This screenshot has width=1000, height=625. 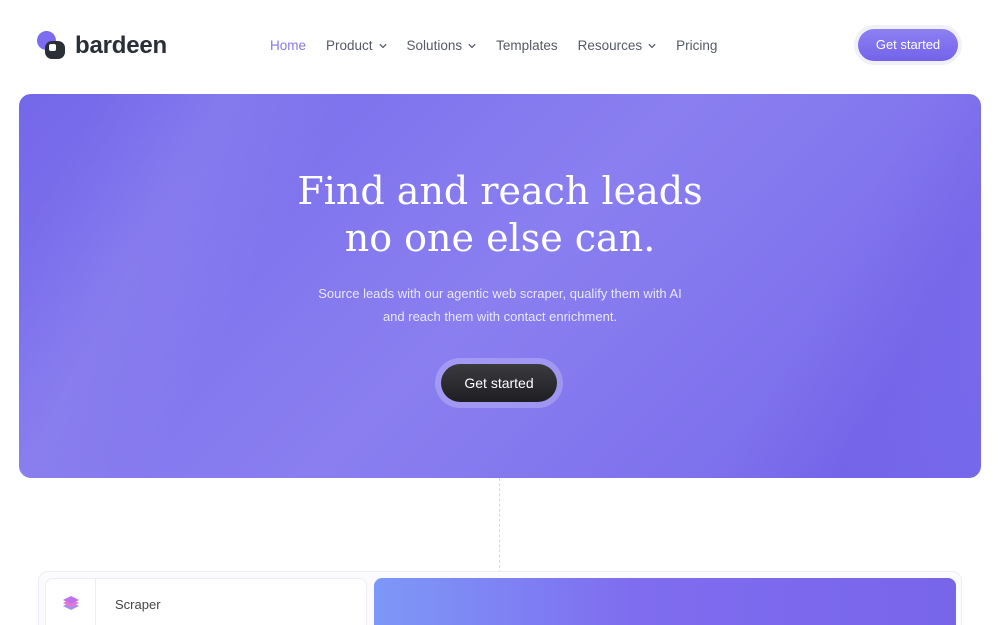 I want to click on feature-icon-cell, so click(x=71, y=602).